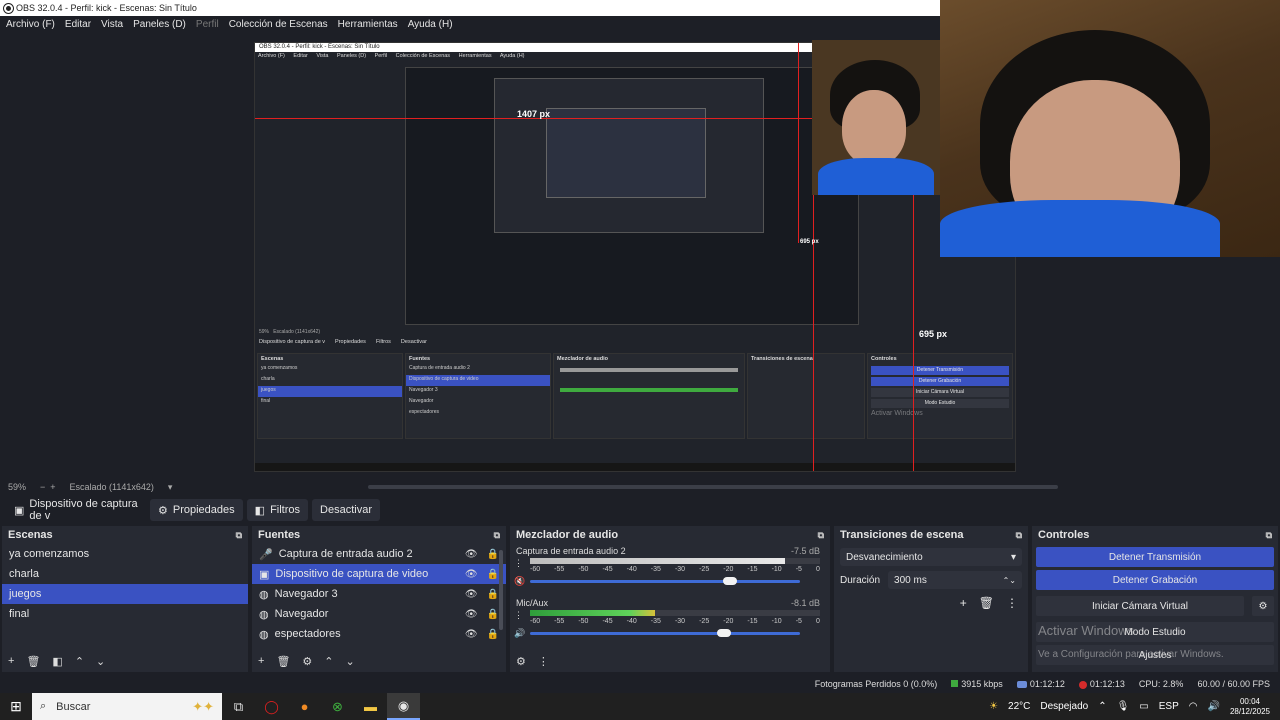 Image resolution: width=1280 pixels, height=720 pixels. Describe the element at coordinates (1155, 580) in the screenshot. I see `stop-recording-button: Detener Grabación` at that location.